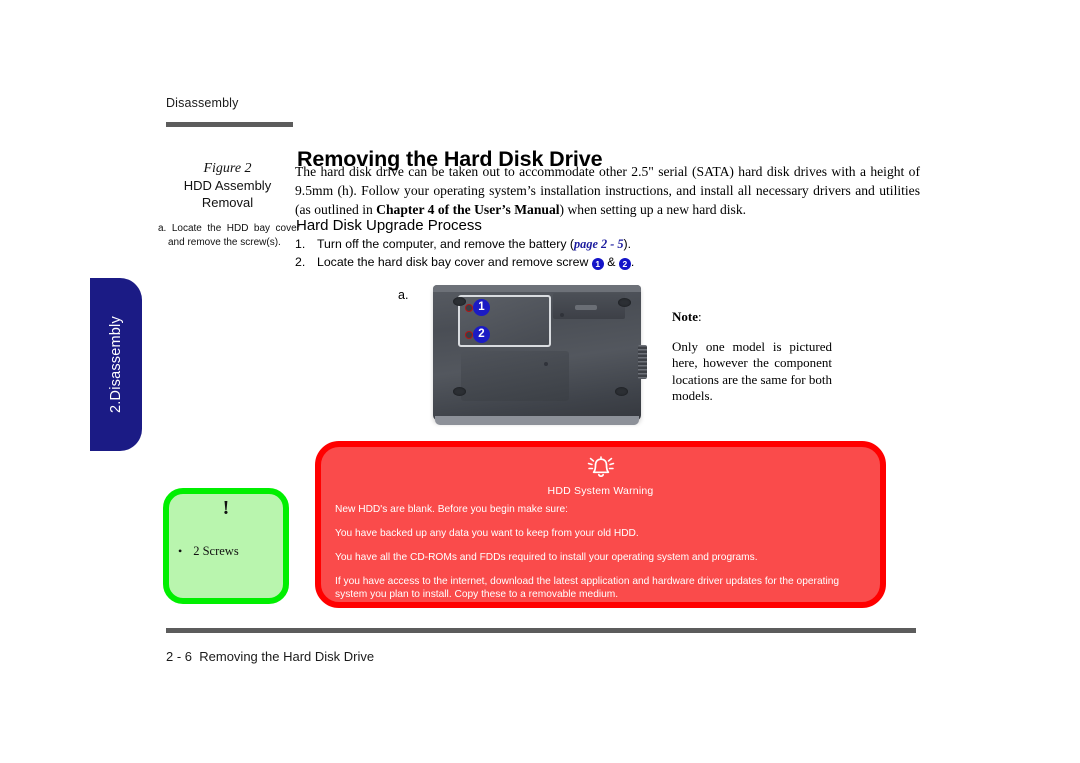 The width and height of the screenshot is (1080, 763). Describe the element at coordinates (179, 656) in the screenshot. I see `footer-page-number: 2 - 6` at that location.